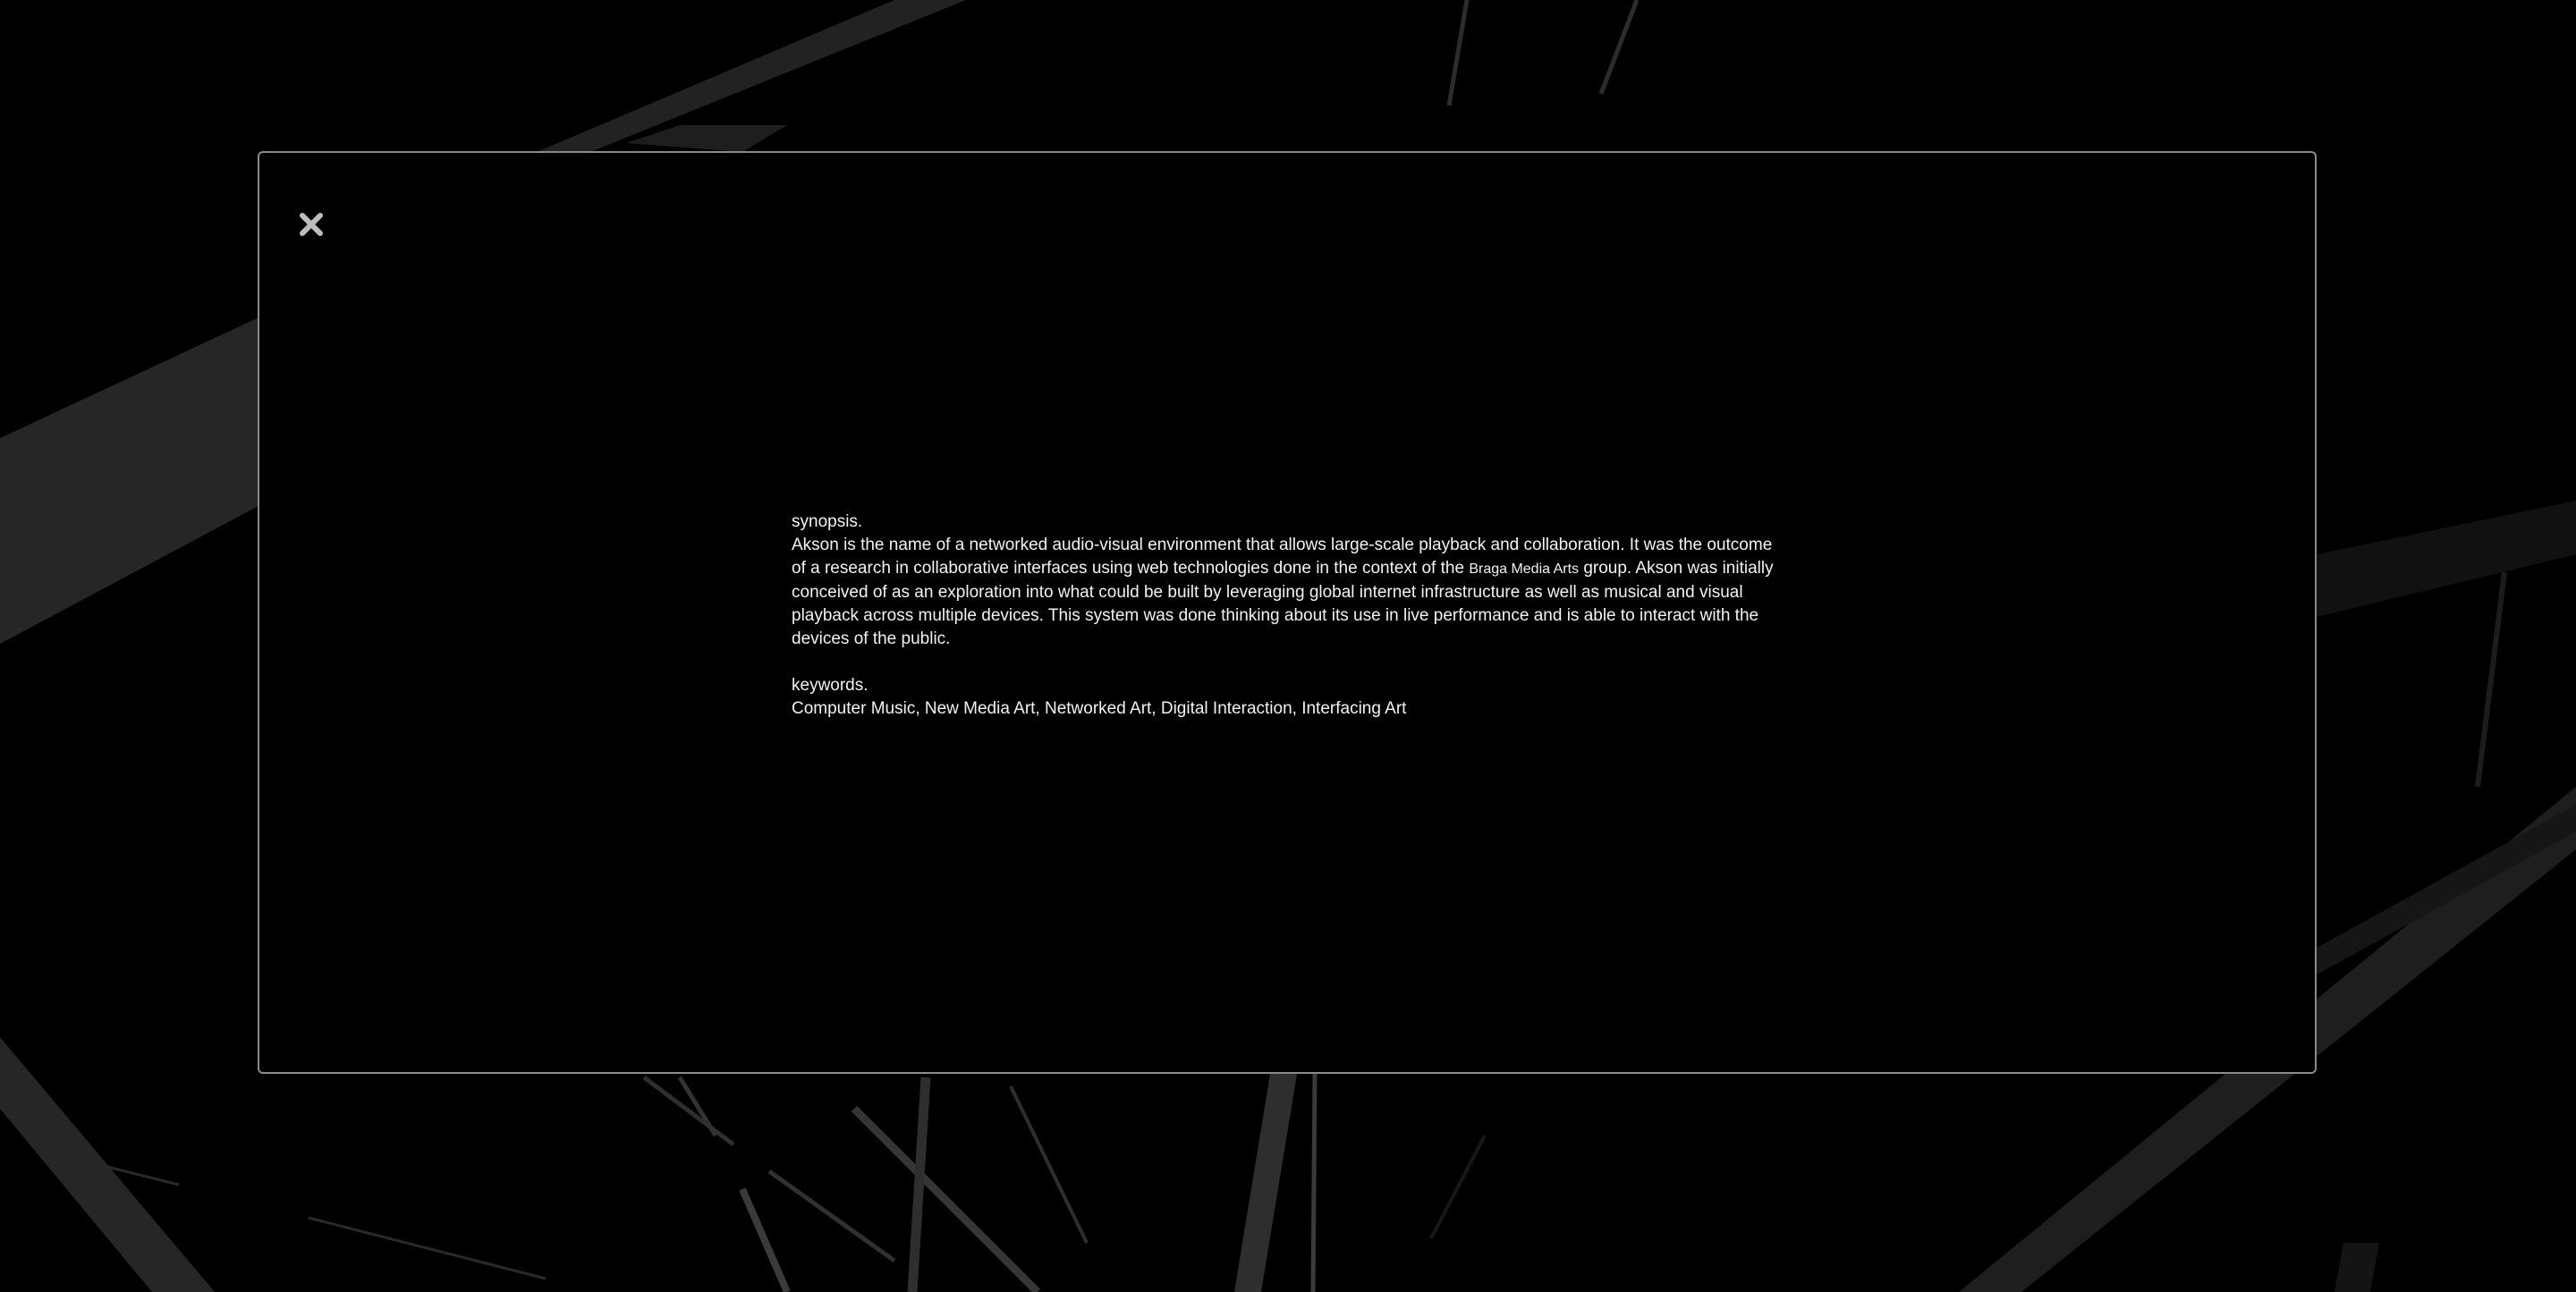 The height and width of the screenshot is (1292, 2576). I want to click on synopsis-heading: synopsis., so click(827, 521).